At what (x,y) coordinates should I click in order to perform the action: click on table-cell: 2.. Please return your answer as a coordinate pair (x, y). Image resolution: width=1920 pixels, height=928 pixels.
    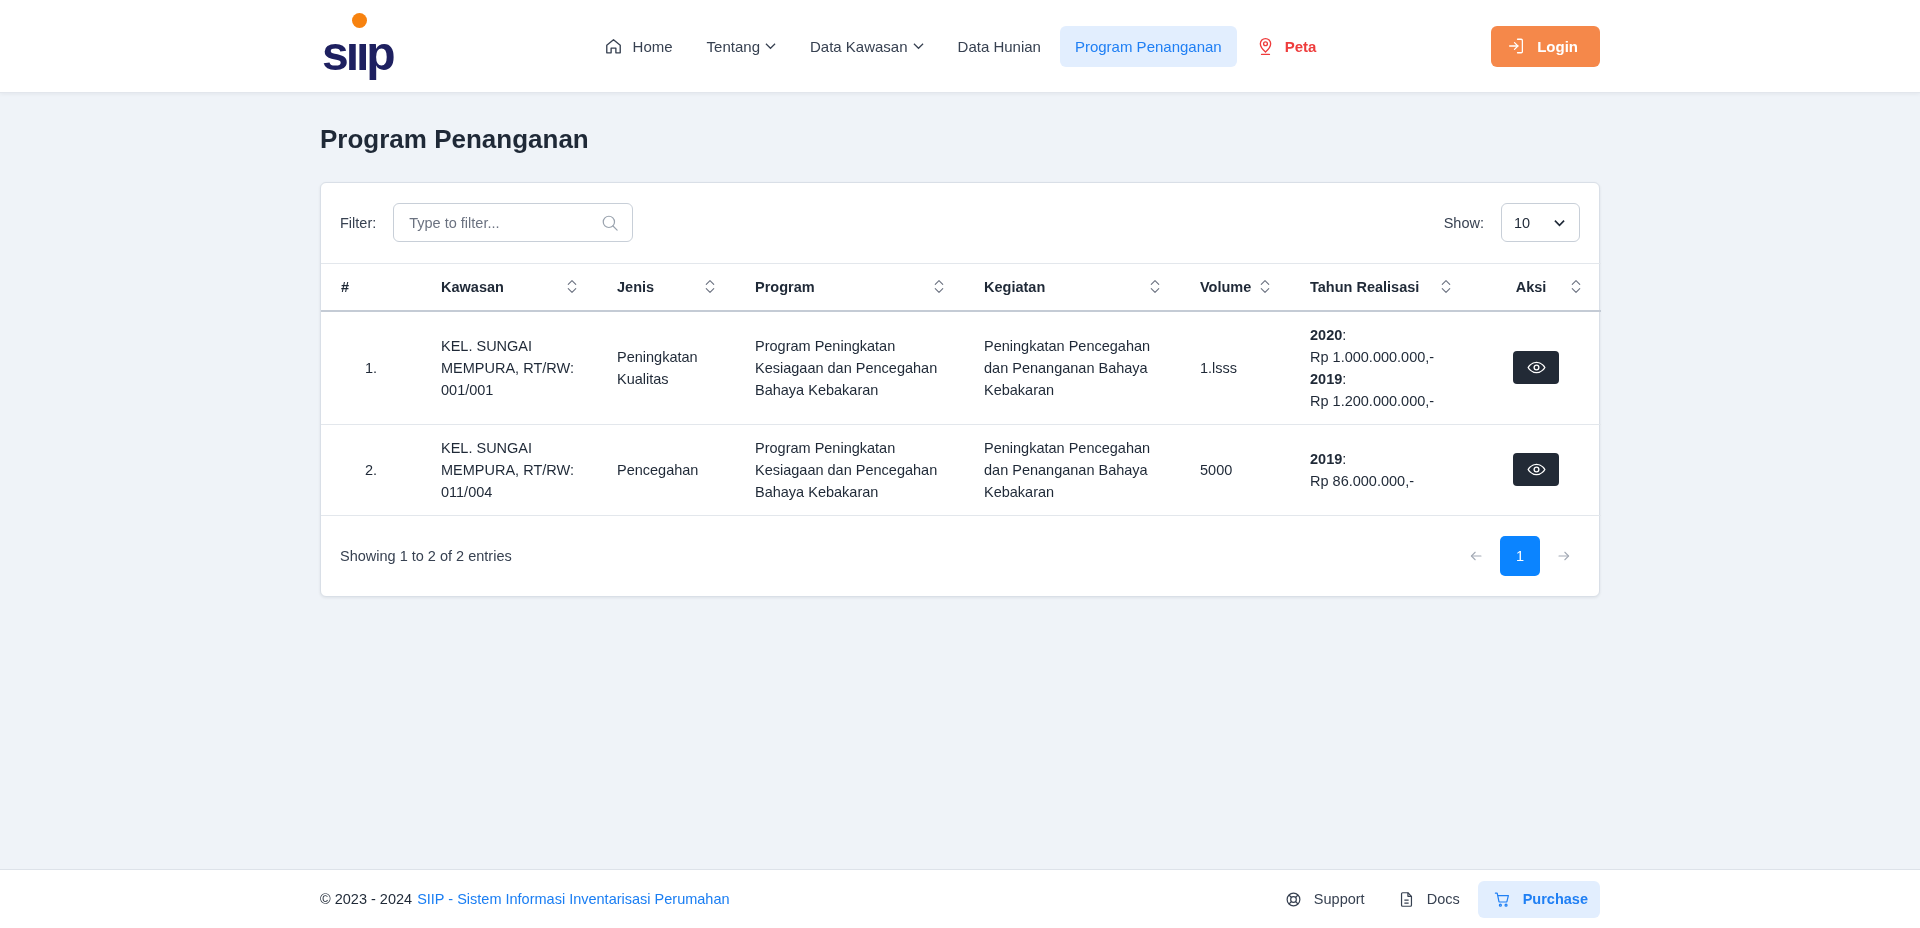
    Looking at the image, I should click on (371, 469).